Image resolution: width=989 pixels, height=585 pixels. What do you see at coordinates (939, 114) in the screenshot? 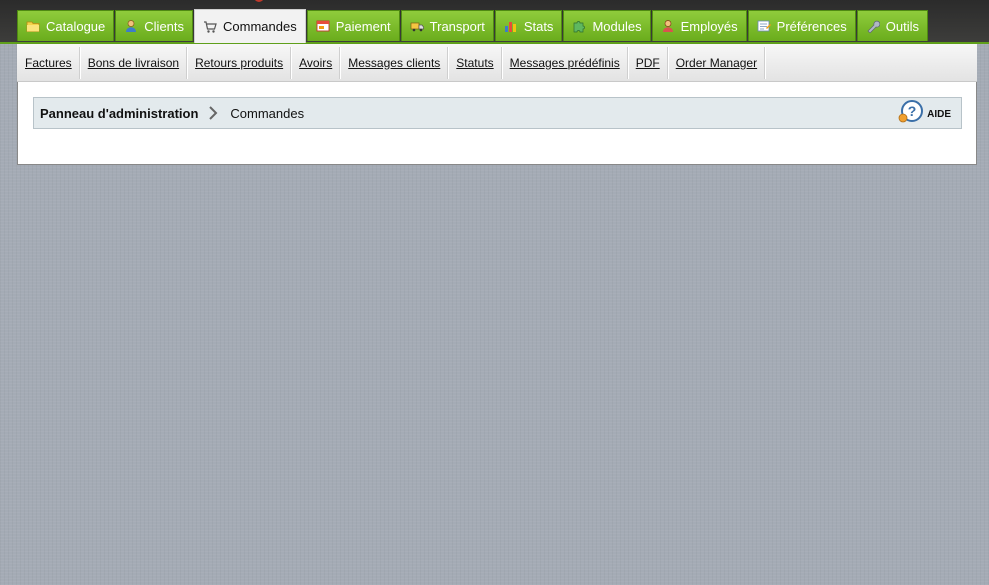
I see `help-label: AIDE` at bounding box center [939, 114].